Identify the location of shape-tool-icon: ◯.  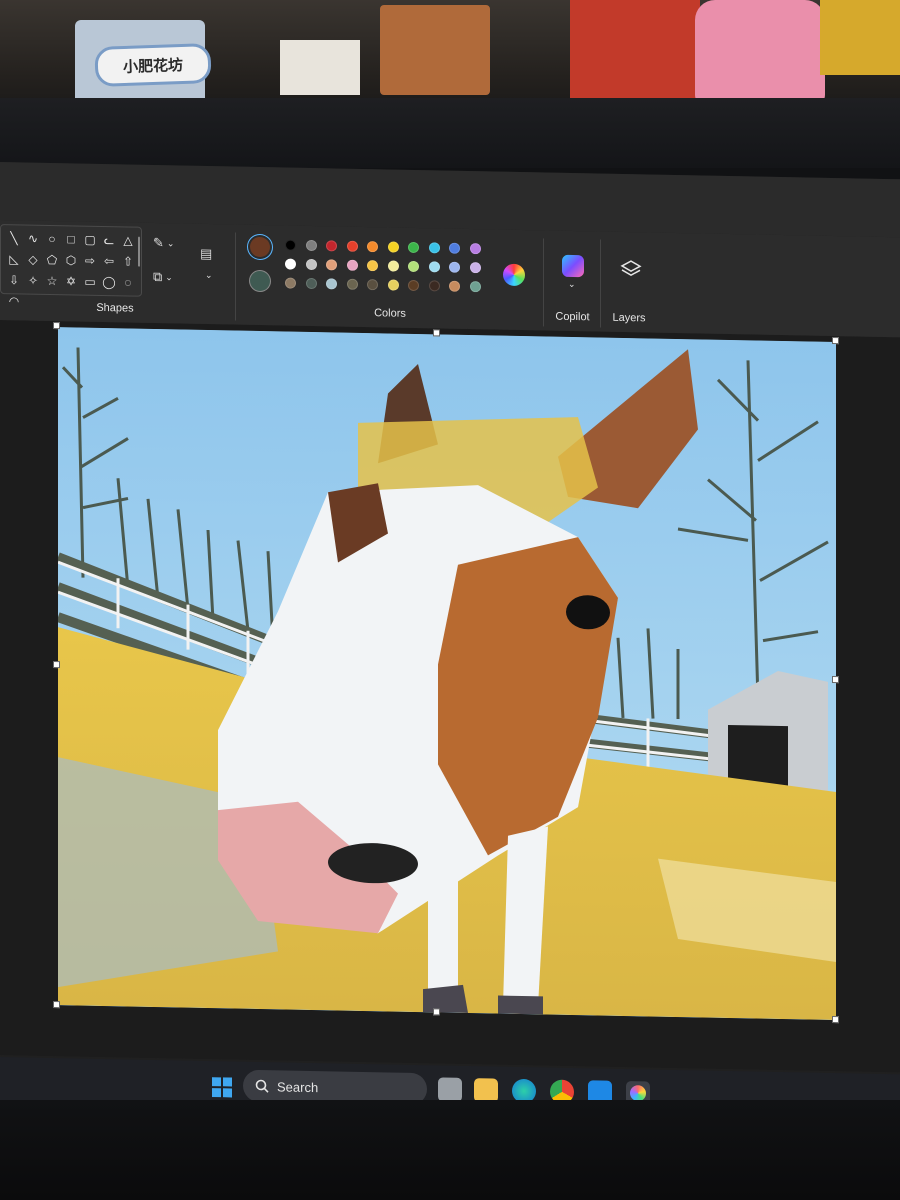
(109, 282).